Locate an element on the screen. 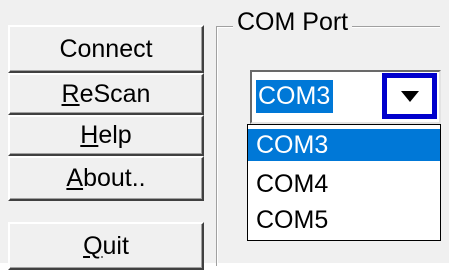 The height and width of the screenshot is (270, 449). help-button: Help is located at coordinates (106, 135).